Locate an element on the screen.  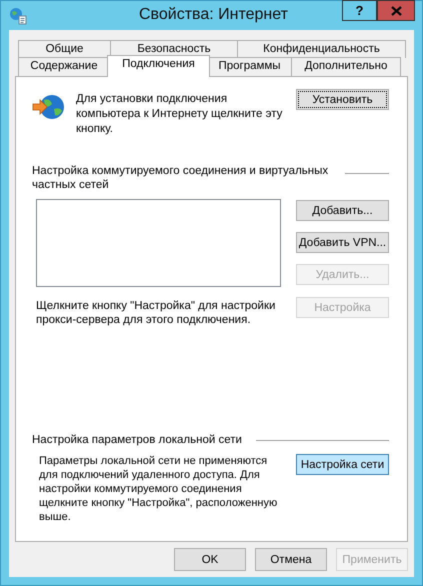
globe-arrow-icon is located at coordinates (49, 107).